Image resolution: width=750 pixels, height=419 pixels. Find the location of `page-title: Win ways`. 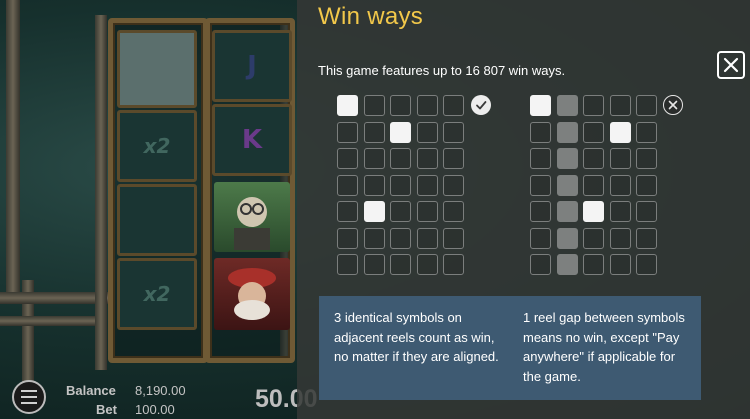

page-title: Win ways is located at coordinates (371, 16).